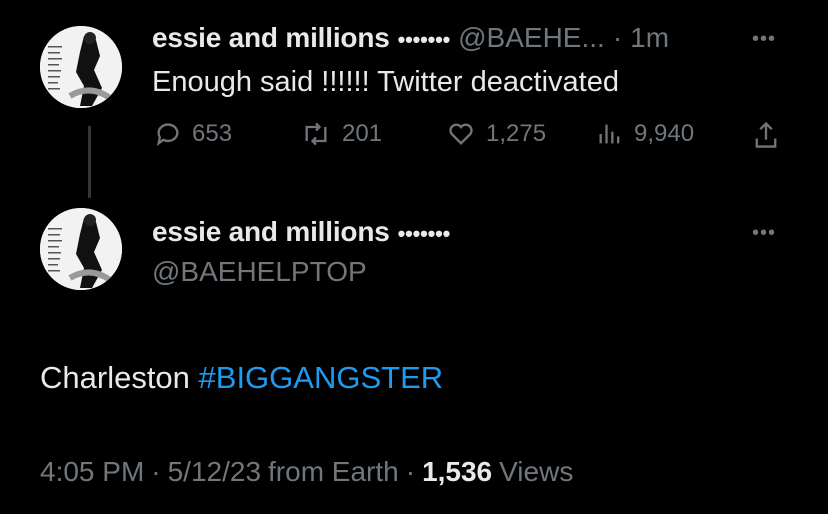  What do you see at coordinates (536, 471) in the screenshot?
I see `views-label: Views` at bounding box center [536, 471].